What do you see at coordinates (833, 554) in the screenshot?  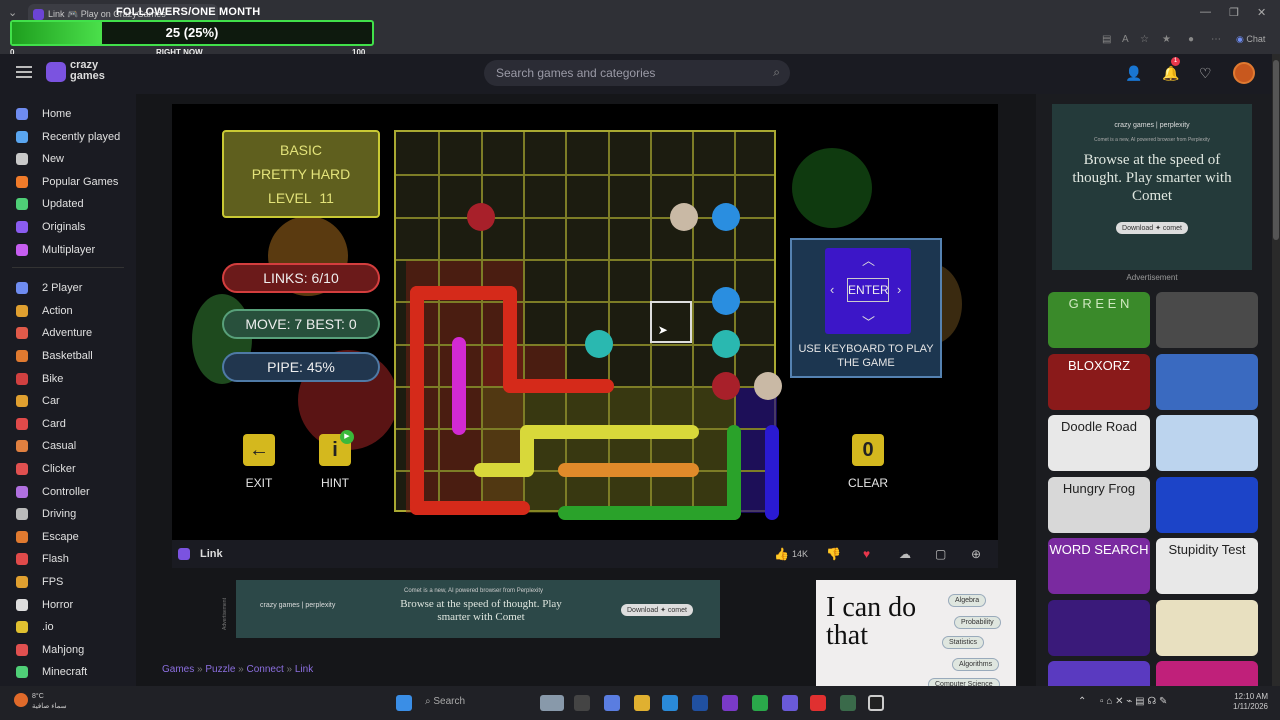 I see `thumbs-down-icon: 👎` at bounding box center [833, 554].